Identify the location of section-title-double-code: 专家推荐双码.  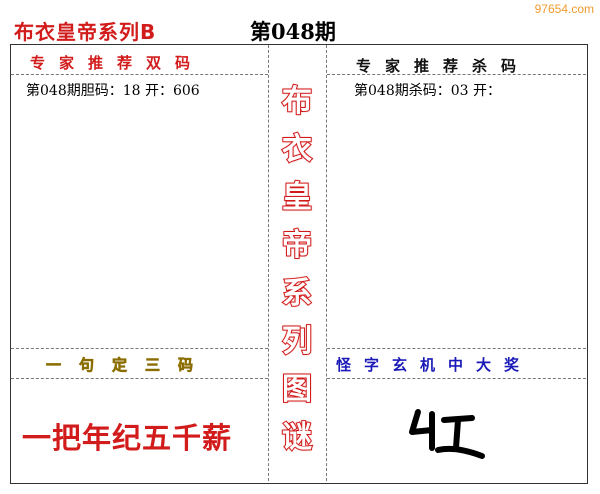
(117, 63).